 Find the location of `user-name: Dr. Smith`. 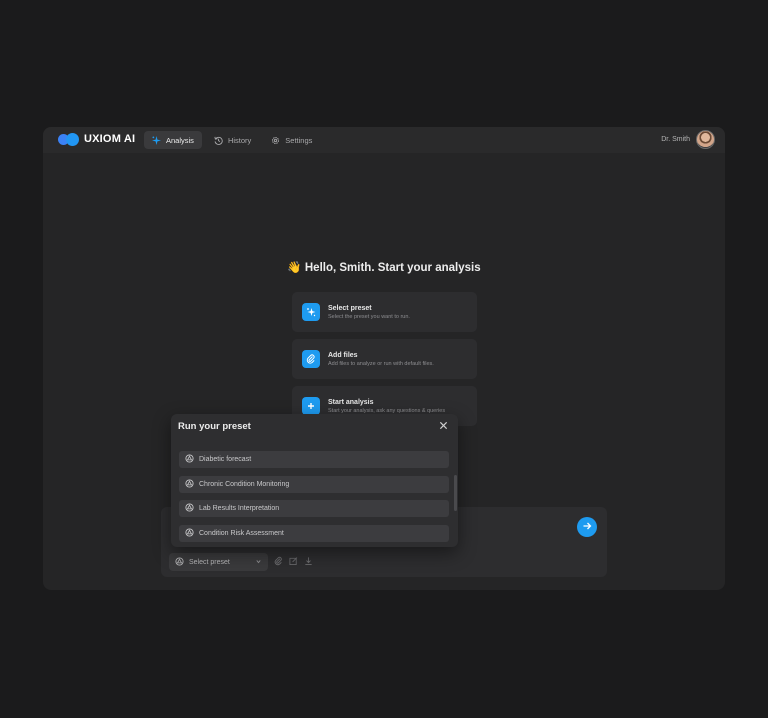

user-name: Dr. Smith is located at coordinates (675, 139).